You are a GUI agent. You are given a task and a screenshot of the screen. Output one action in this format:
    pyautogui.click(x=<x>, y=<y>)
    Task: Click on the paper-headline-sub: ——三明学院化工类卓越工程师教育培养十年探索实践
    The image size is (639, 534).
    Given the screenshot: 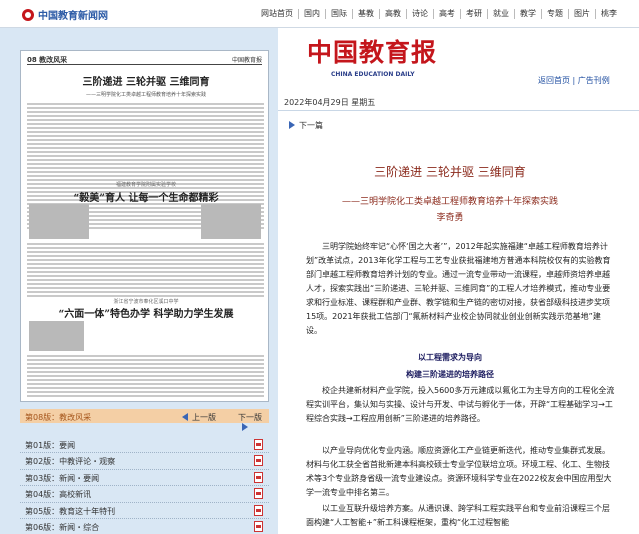 What is the action you would take?
    pyautogui.click(x=145, y=95)
    